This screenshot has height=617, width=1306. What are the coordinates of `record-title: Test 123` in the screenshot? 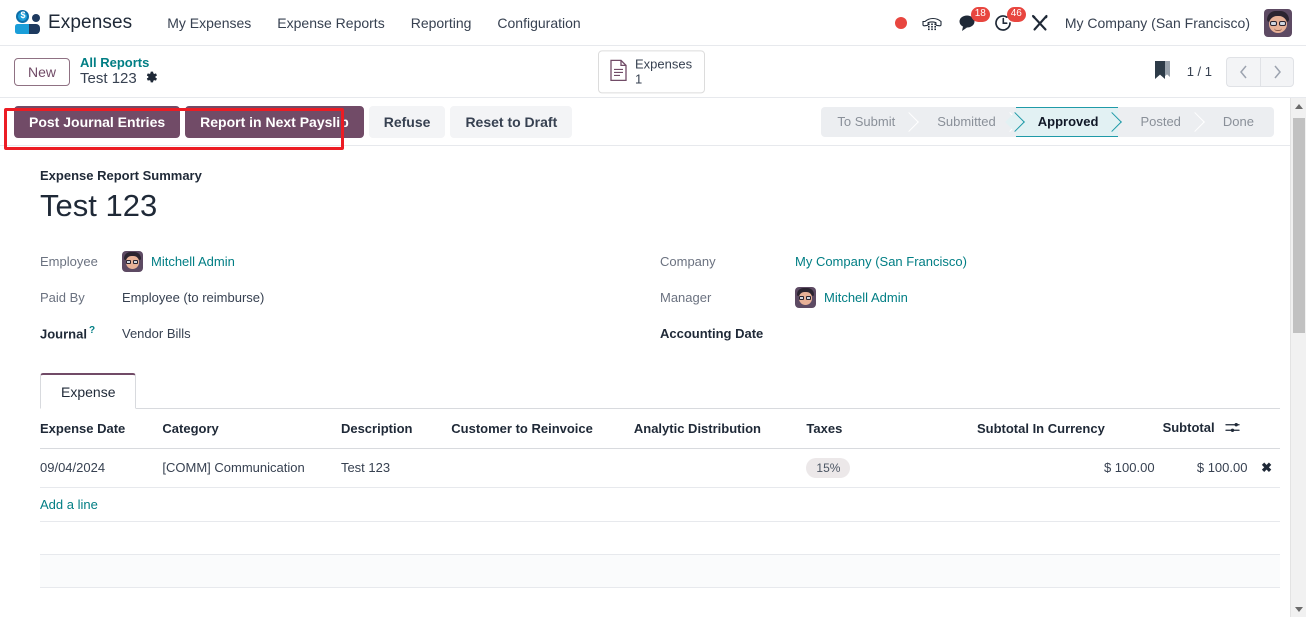 It's located at (660, 205).